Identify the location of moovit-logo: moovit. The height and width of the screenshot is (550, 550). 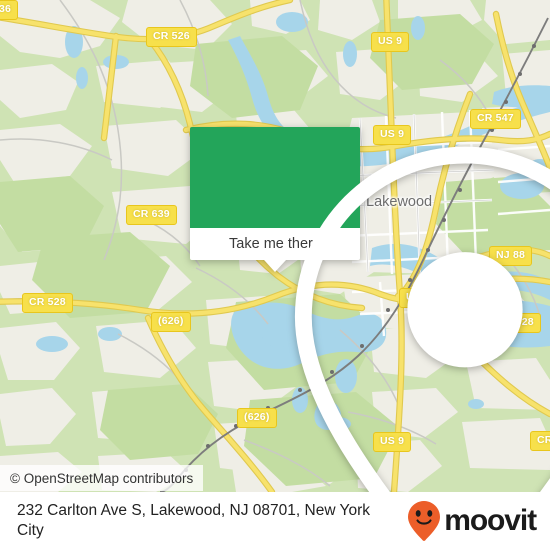
(472, 521).